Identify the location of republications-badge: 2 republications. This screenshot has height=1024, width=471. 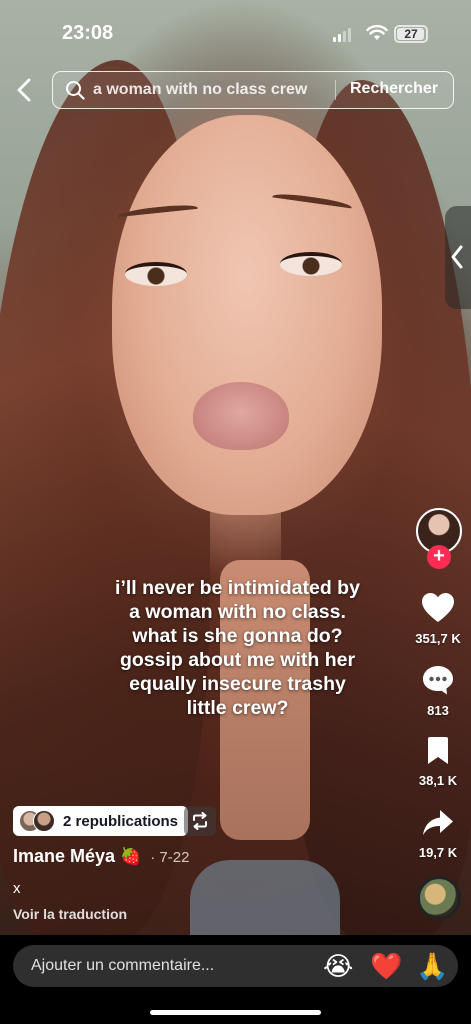
(101, 821).